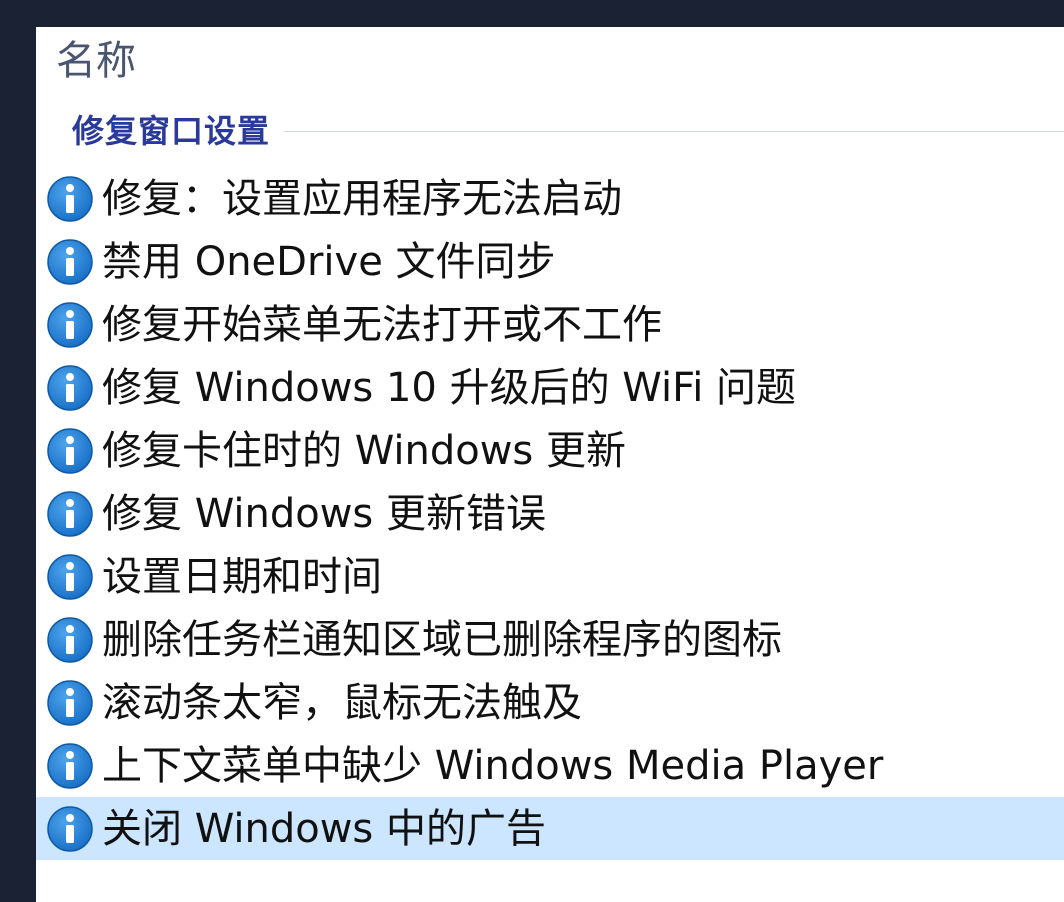  I want to click on list-item: 删除任务栏通知区域已删除程序的图标, so click(550, 639).